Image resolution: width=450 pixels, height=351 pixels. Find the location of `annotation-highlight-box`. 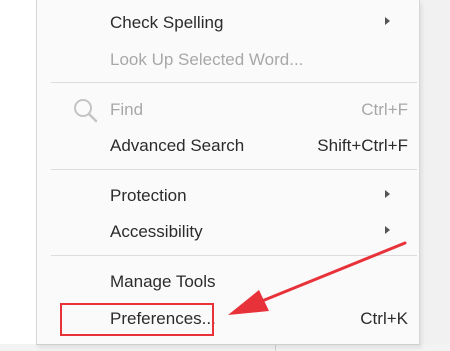

annotation-highlight-box is located at coordinates (137, 319).